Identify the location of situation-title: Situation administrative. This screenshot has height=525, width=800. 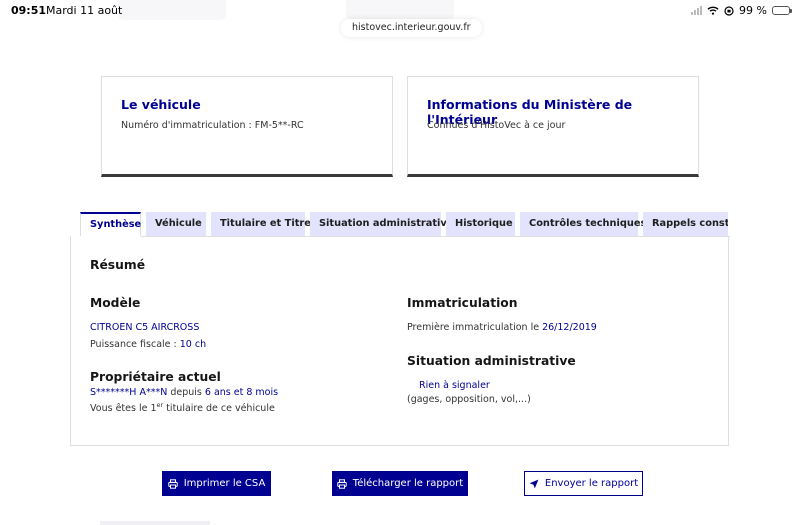
(491, 361).